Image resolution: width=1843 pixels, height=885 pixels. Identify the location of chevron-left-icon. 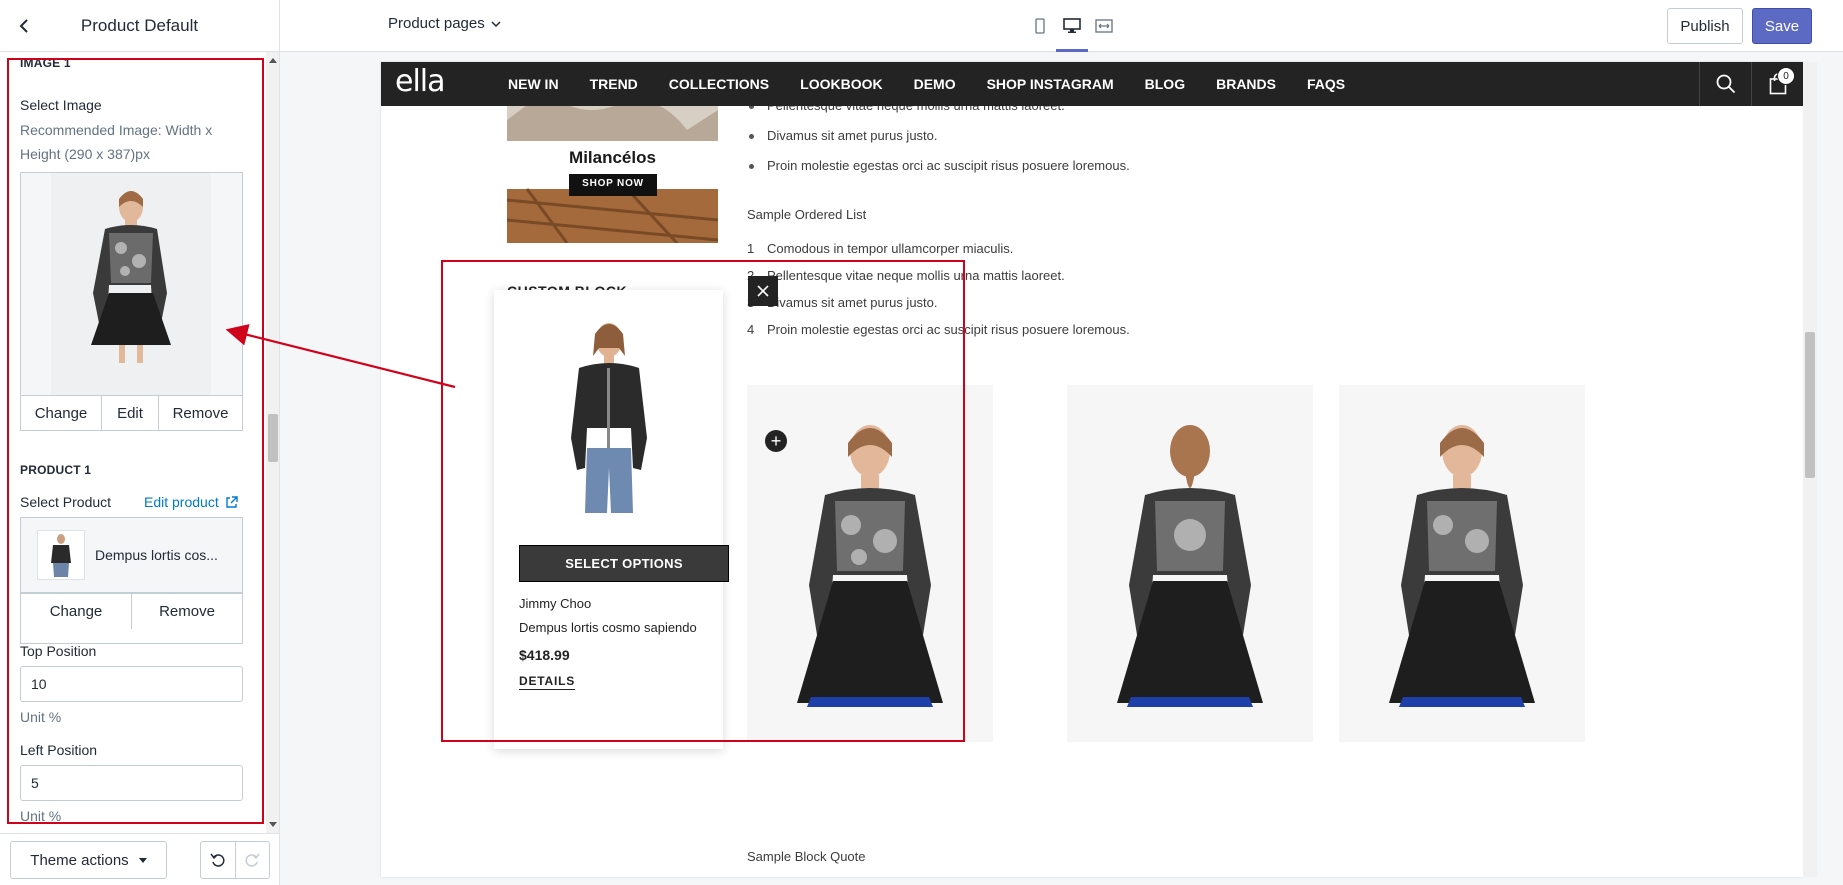
(23, 26).